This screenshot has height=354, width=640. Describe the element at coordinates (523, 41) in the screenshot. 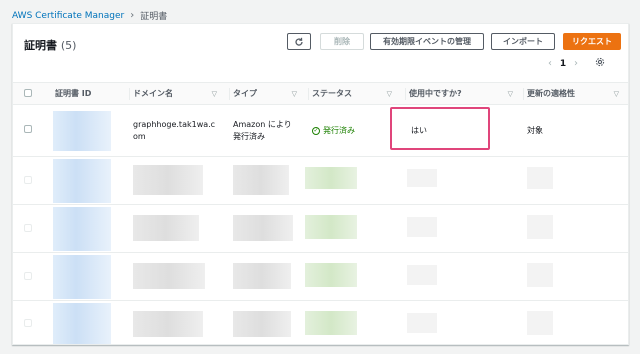

I see `import-button: インポート` at that location.